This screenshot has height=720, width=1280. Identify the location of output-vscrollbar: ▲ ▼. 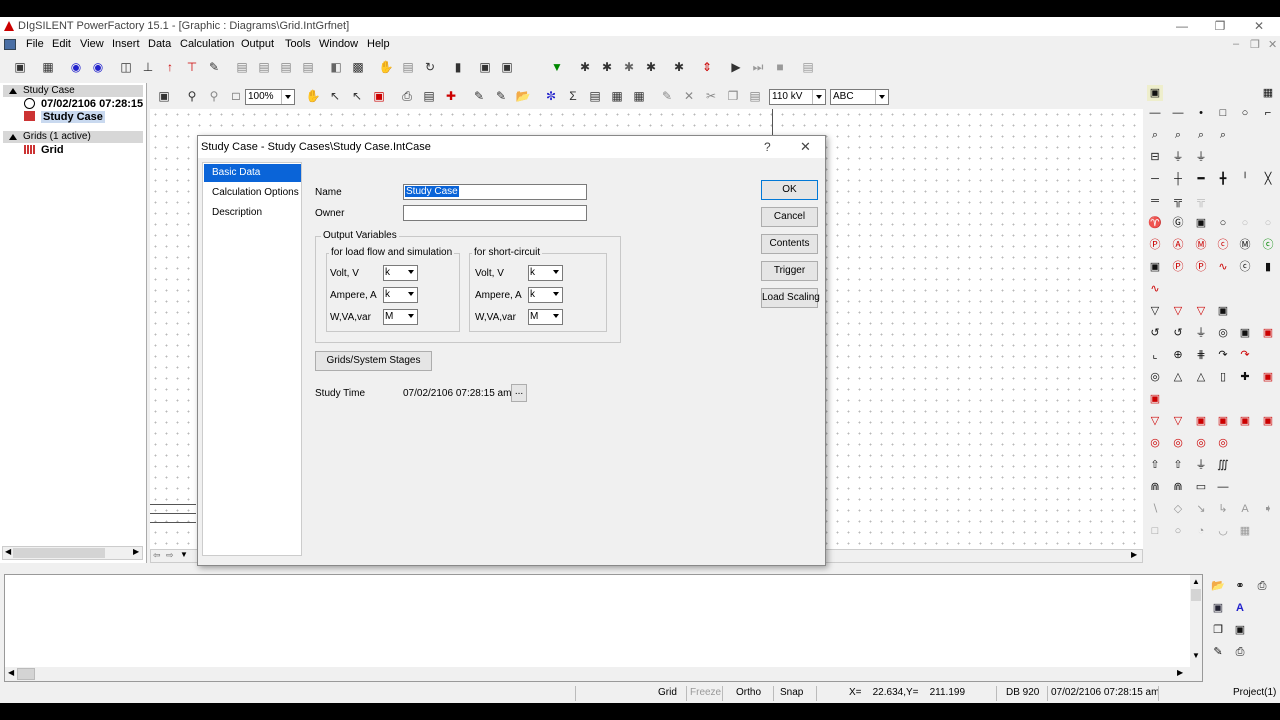
(1196, 628).